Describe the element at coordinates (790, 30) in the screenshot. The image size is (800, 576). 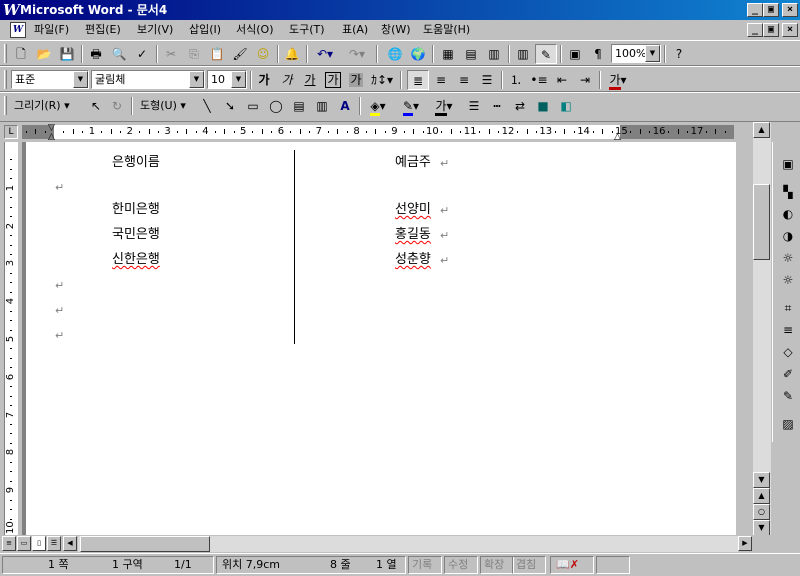
I see `doc-close-button: ×` at that location.